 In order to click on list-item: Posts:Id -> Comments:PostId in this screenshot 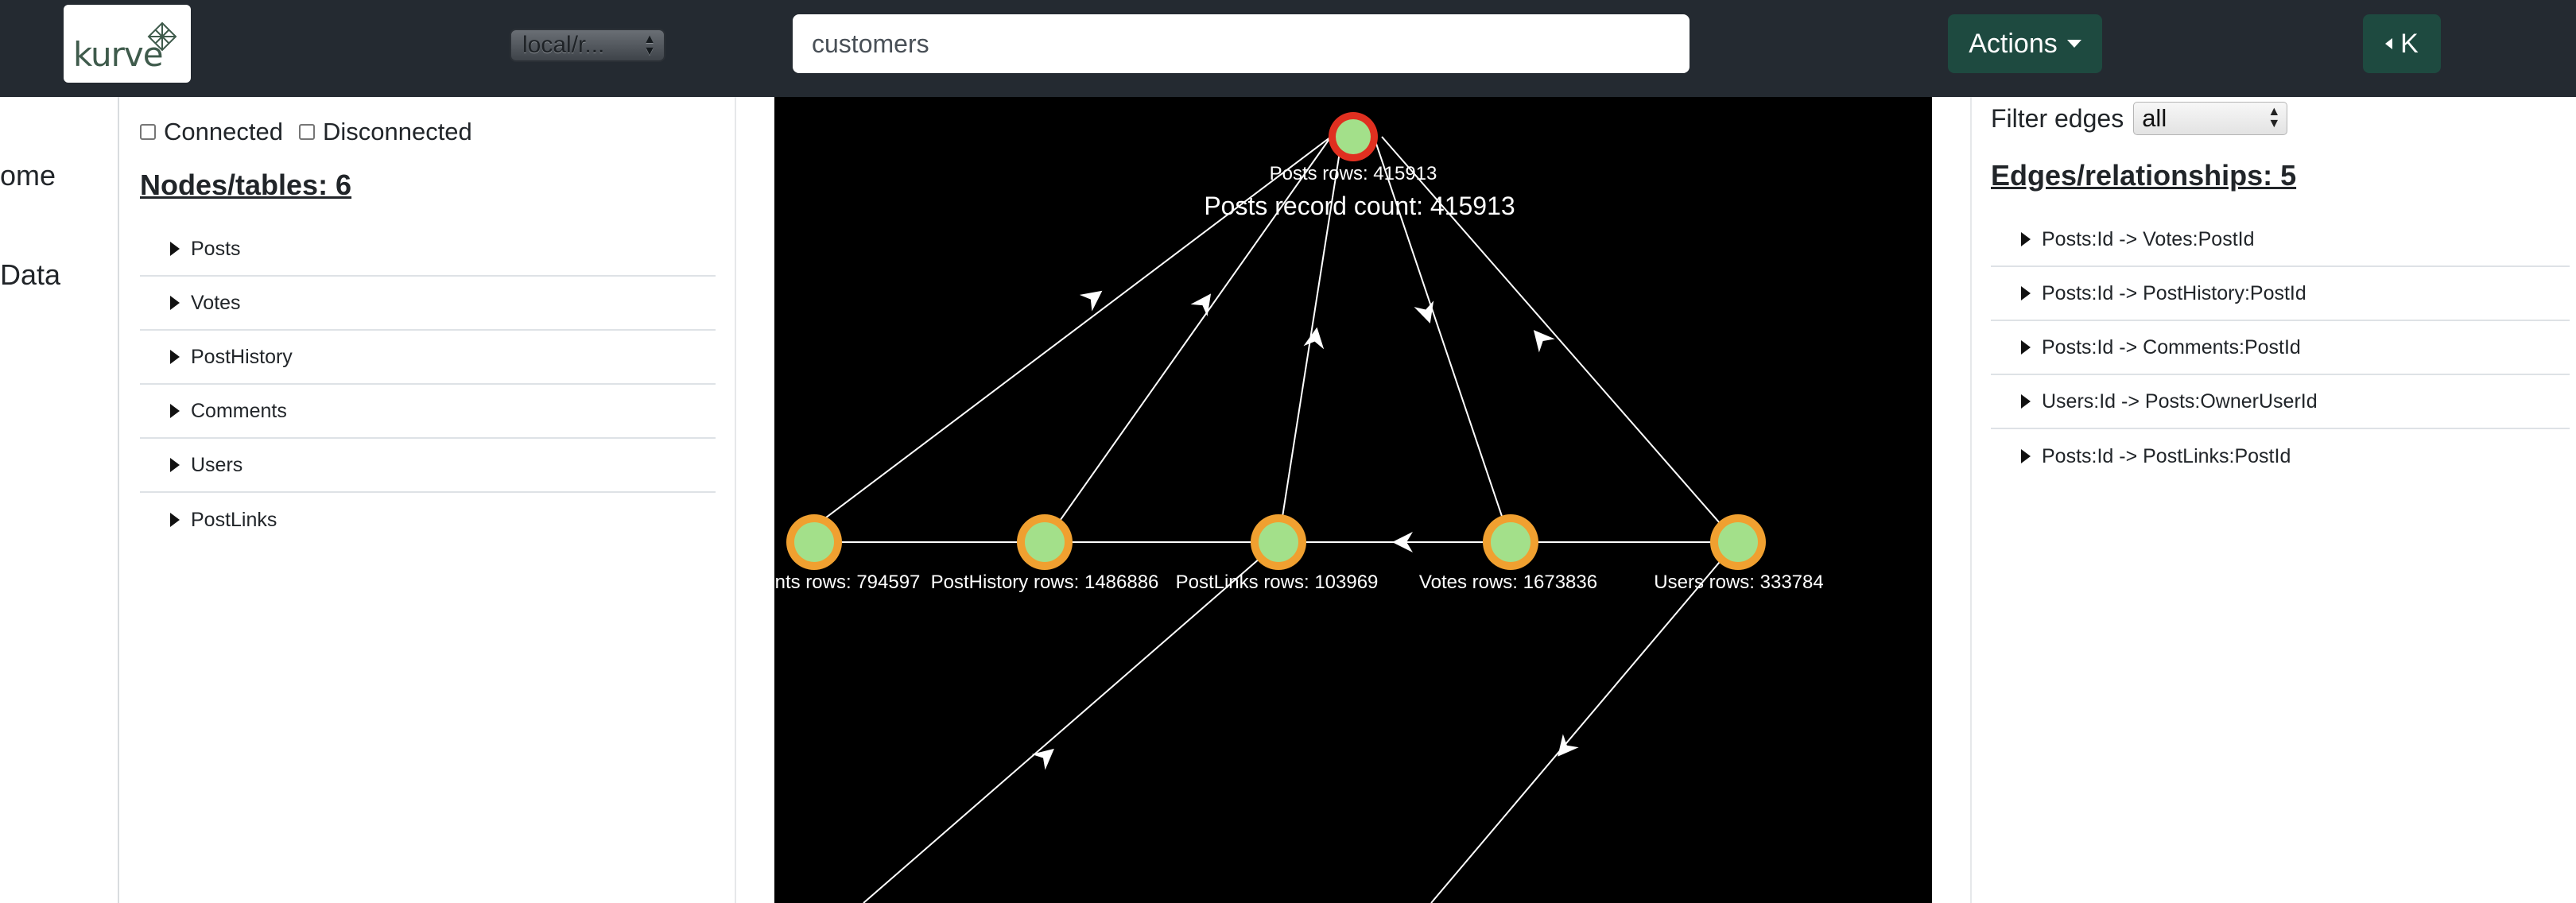, I will do `click(2280, 348)`.